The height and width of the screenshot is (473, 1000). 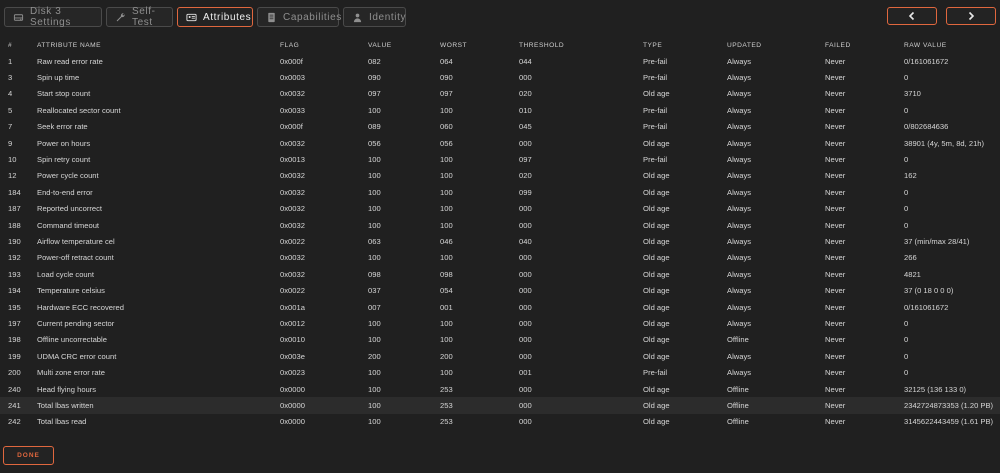 I want to click on cell-worst: 098, so click(x=446, y=274).